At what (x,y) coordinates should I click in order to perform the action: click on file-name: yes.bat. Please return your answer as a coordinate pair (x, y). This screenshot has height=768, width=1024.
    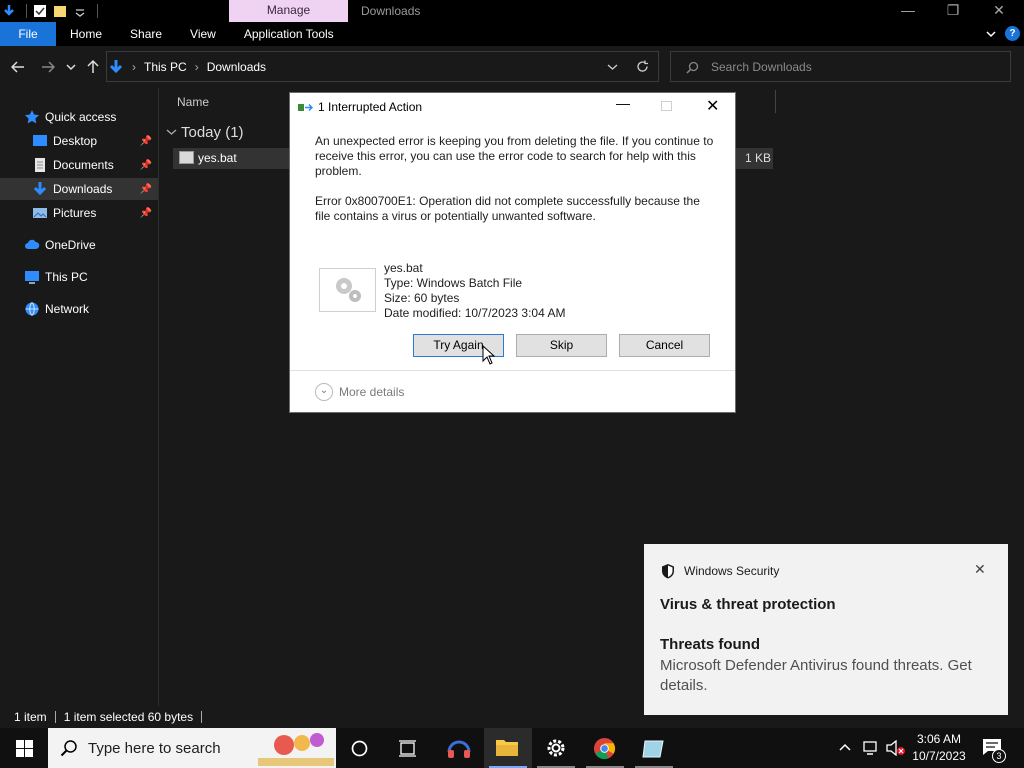
    Looking at the image, I should click on (217, 158).